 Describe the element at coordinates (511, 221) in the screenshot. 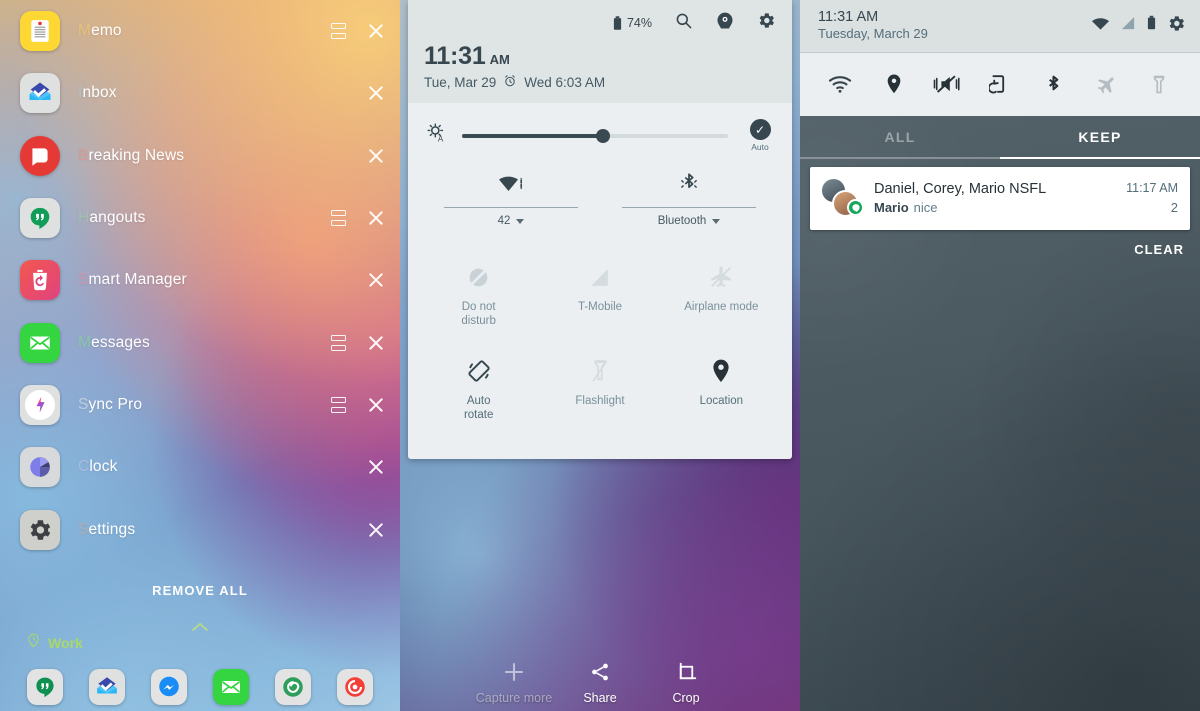

I see `wifi-label: 42` at that location.